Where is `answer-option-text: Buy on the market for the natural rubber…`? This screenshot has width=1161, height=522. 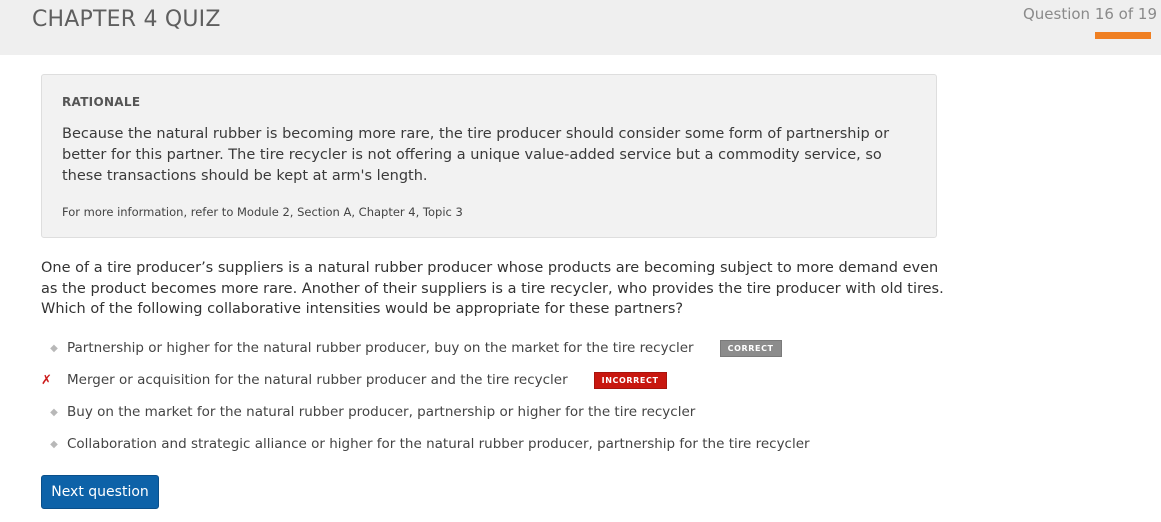
answer-option-text: Buy on the market for the natural rubber… is located at coordinates (381, 412).